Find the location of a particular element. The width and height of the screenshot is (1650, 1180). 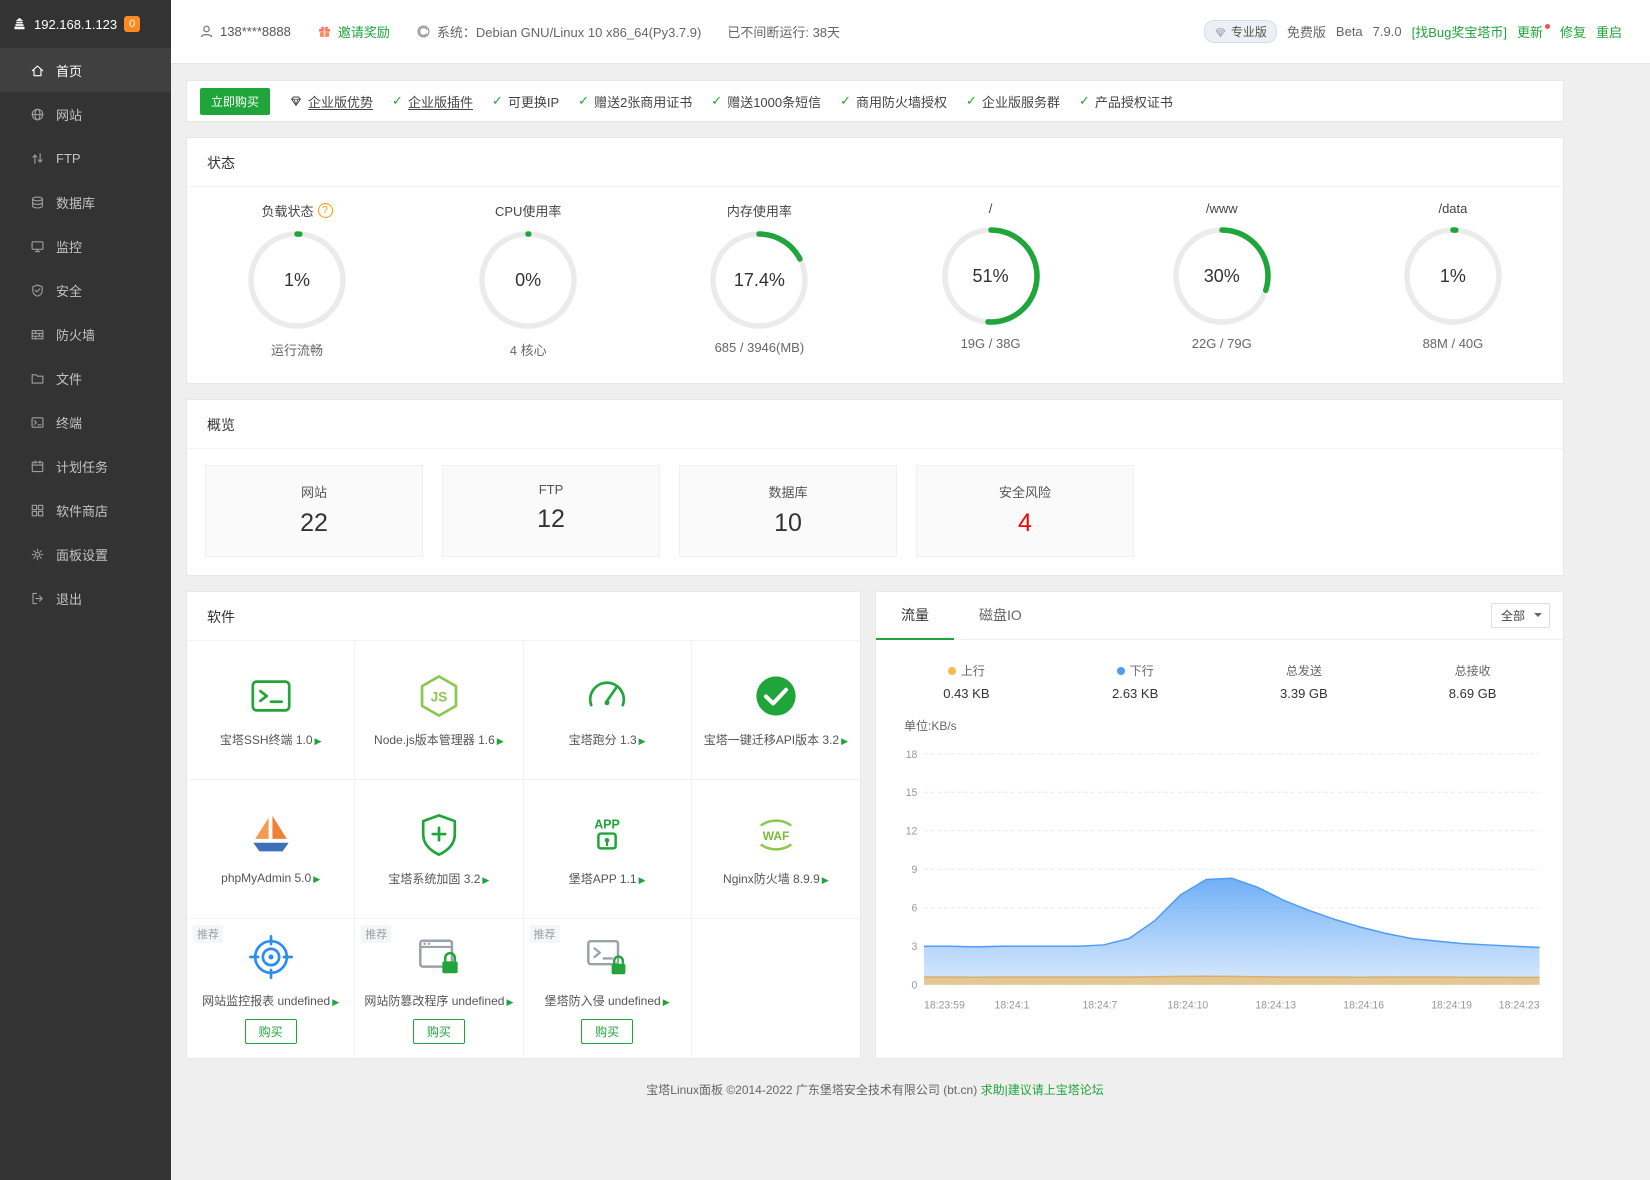

invite-link: 邀请奖励 is located at coordinates (353, 31).